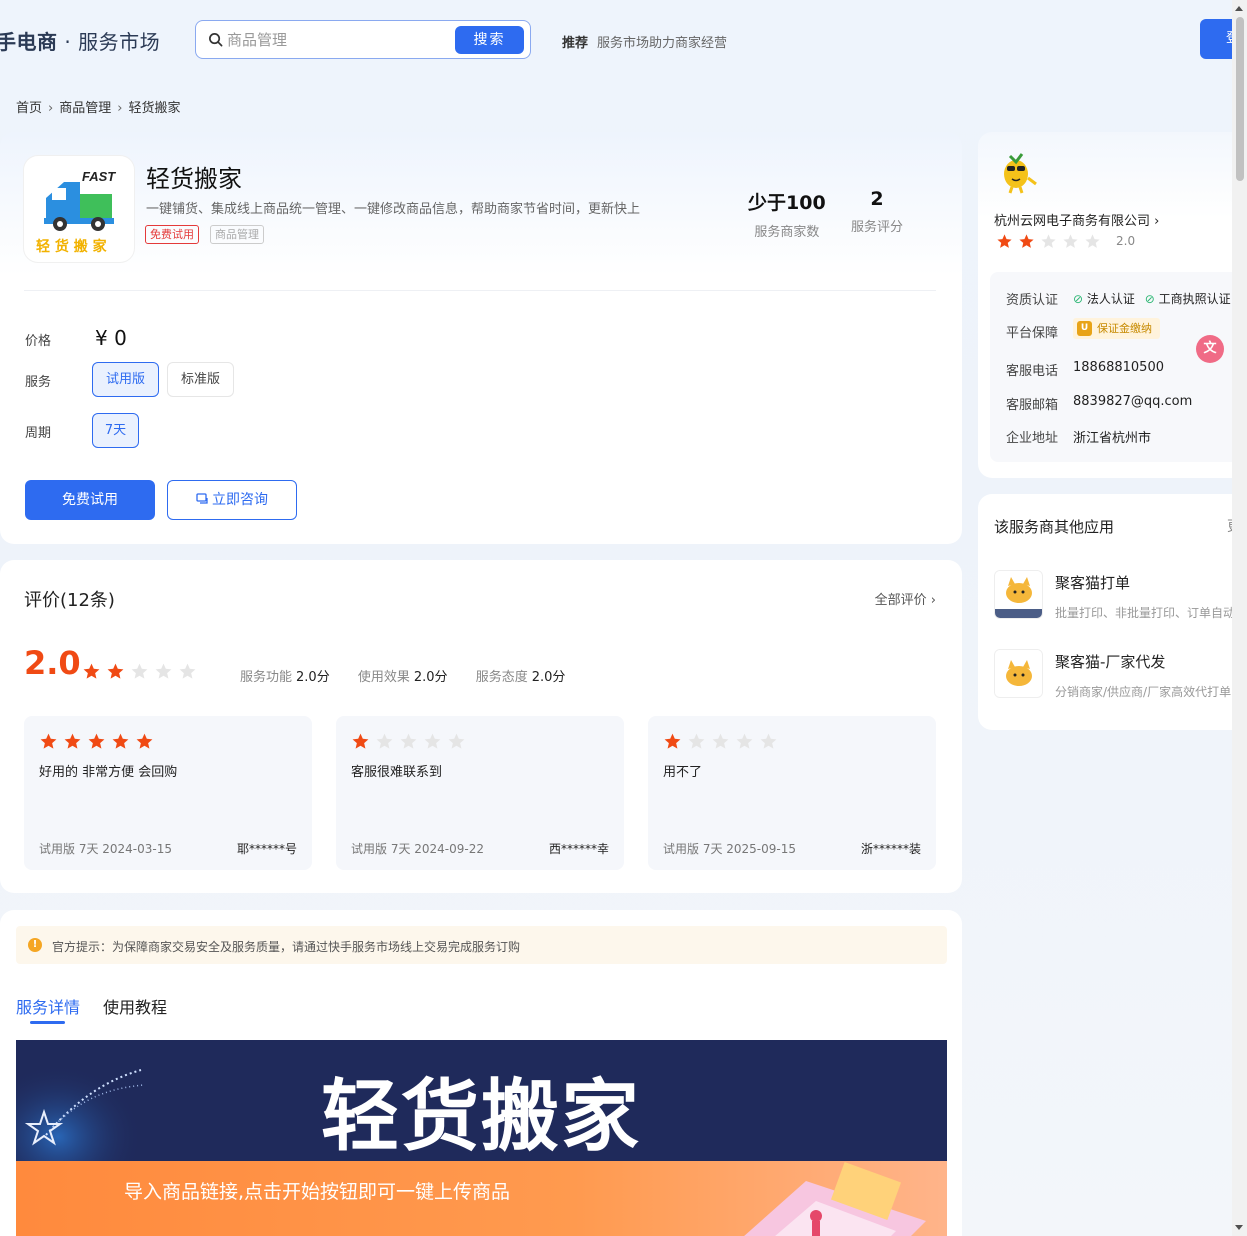 The image size is (1247, 1236). I want to click on recommend-label: 推荐, so click(575, 43).